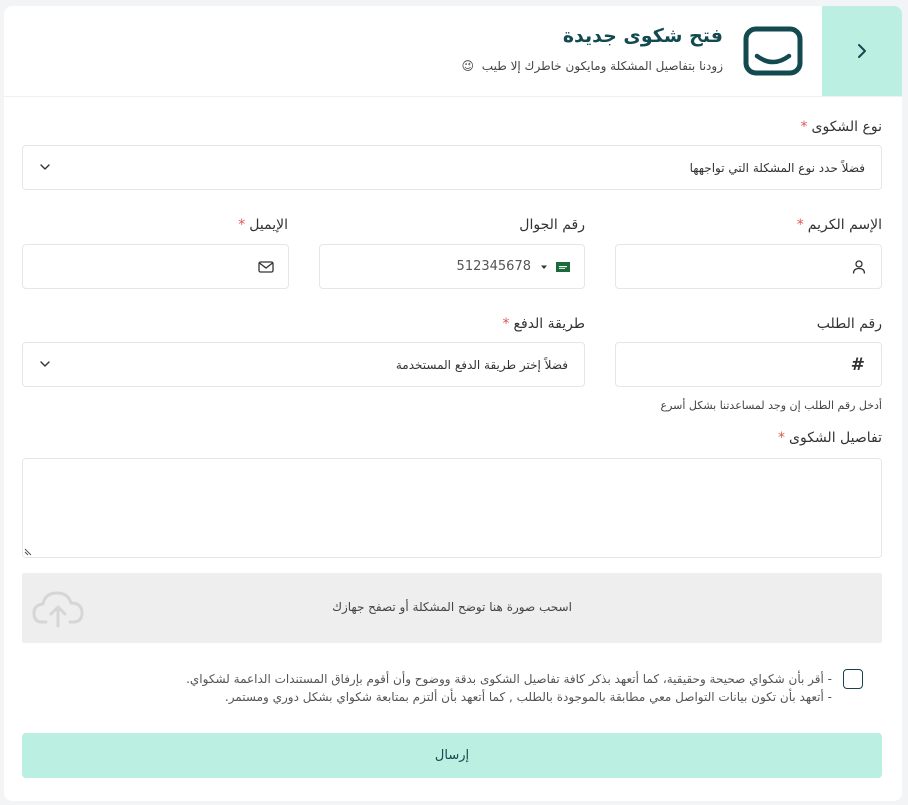  What do you see at coordinates (841, 127) in the screenshot?
I see `complaint-type-label: نوع الشكوى*` at bounding box center [841, 127].